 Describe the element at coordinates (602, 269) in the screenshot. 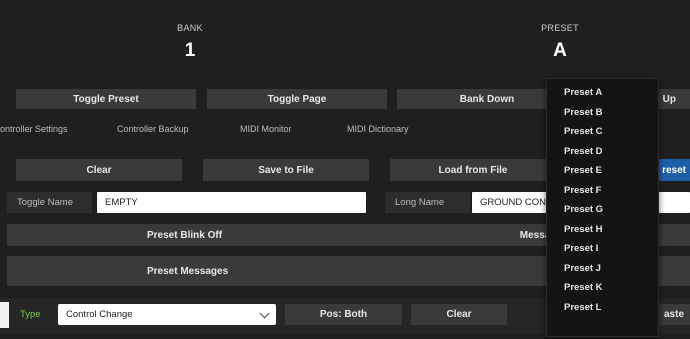

I see `dropdown-item-preset: Preset J` at that location.